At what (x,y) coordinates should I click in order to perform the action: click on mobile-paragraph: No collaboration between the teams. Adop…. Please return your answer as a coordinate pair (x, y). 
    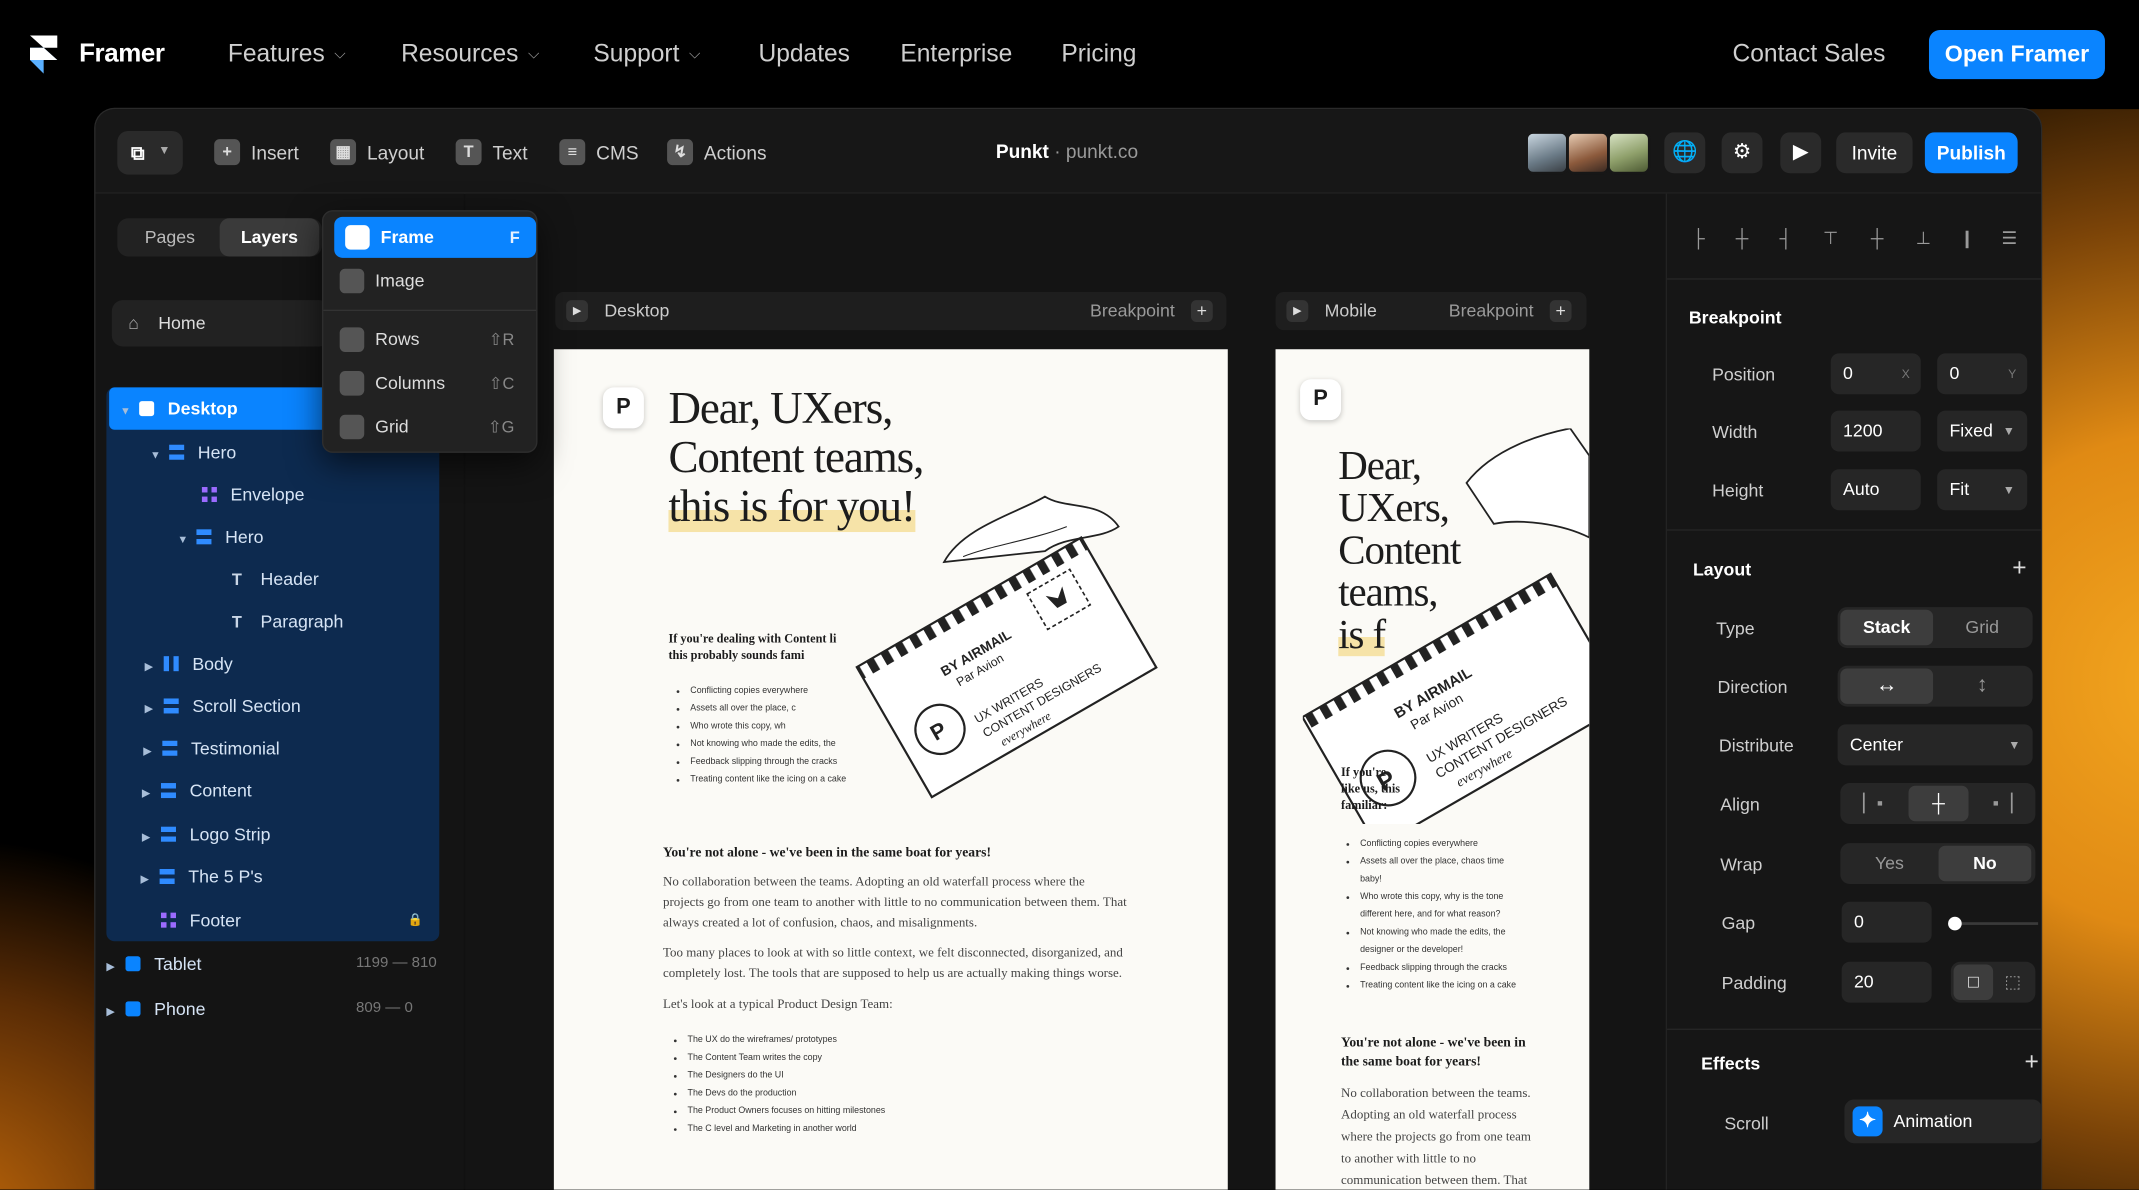
    Looking at the image, I should click on (1436, 1136).